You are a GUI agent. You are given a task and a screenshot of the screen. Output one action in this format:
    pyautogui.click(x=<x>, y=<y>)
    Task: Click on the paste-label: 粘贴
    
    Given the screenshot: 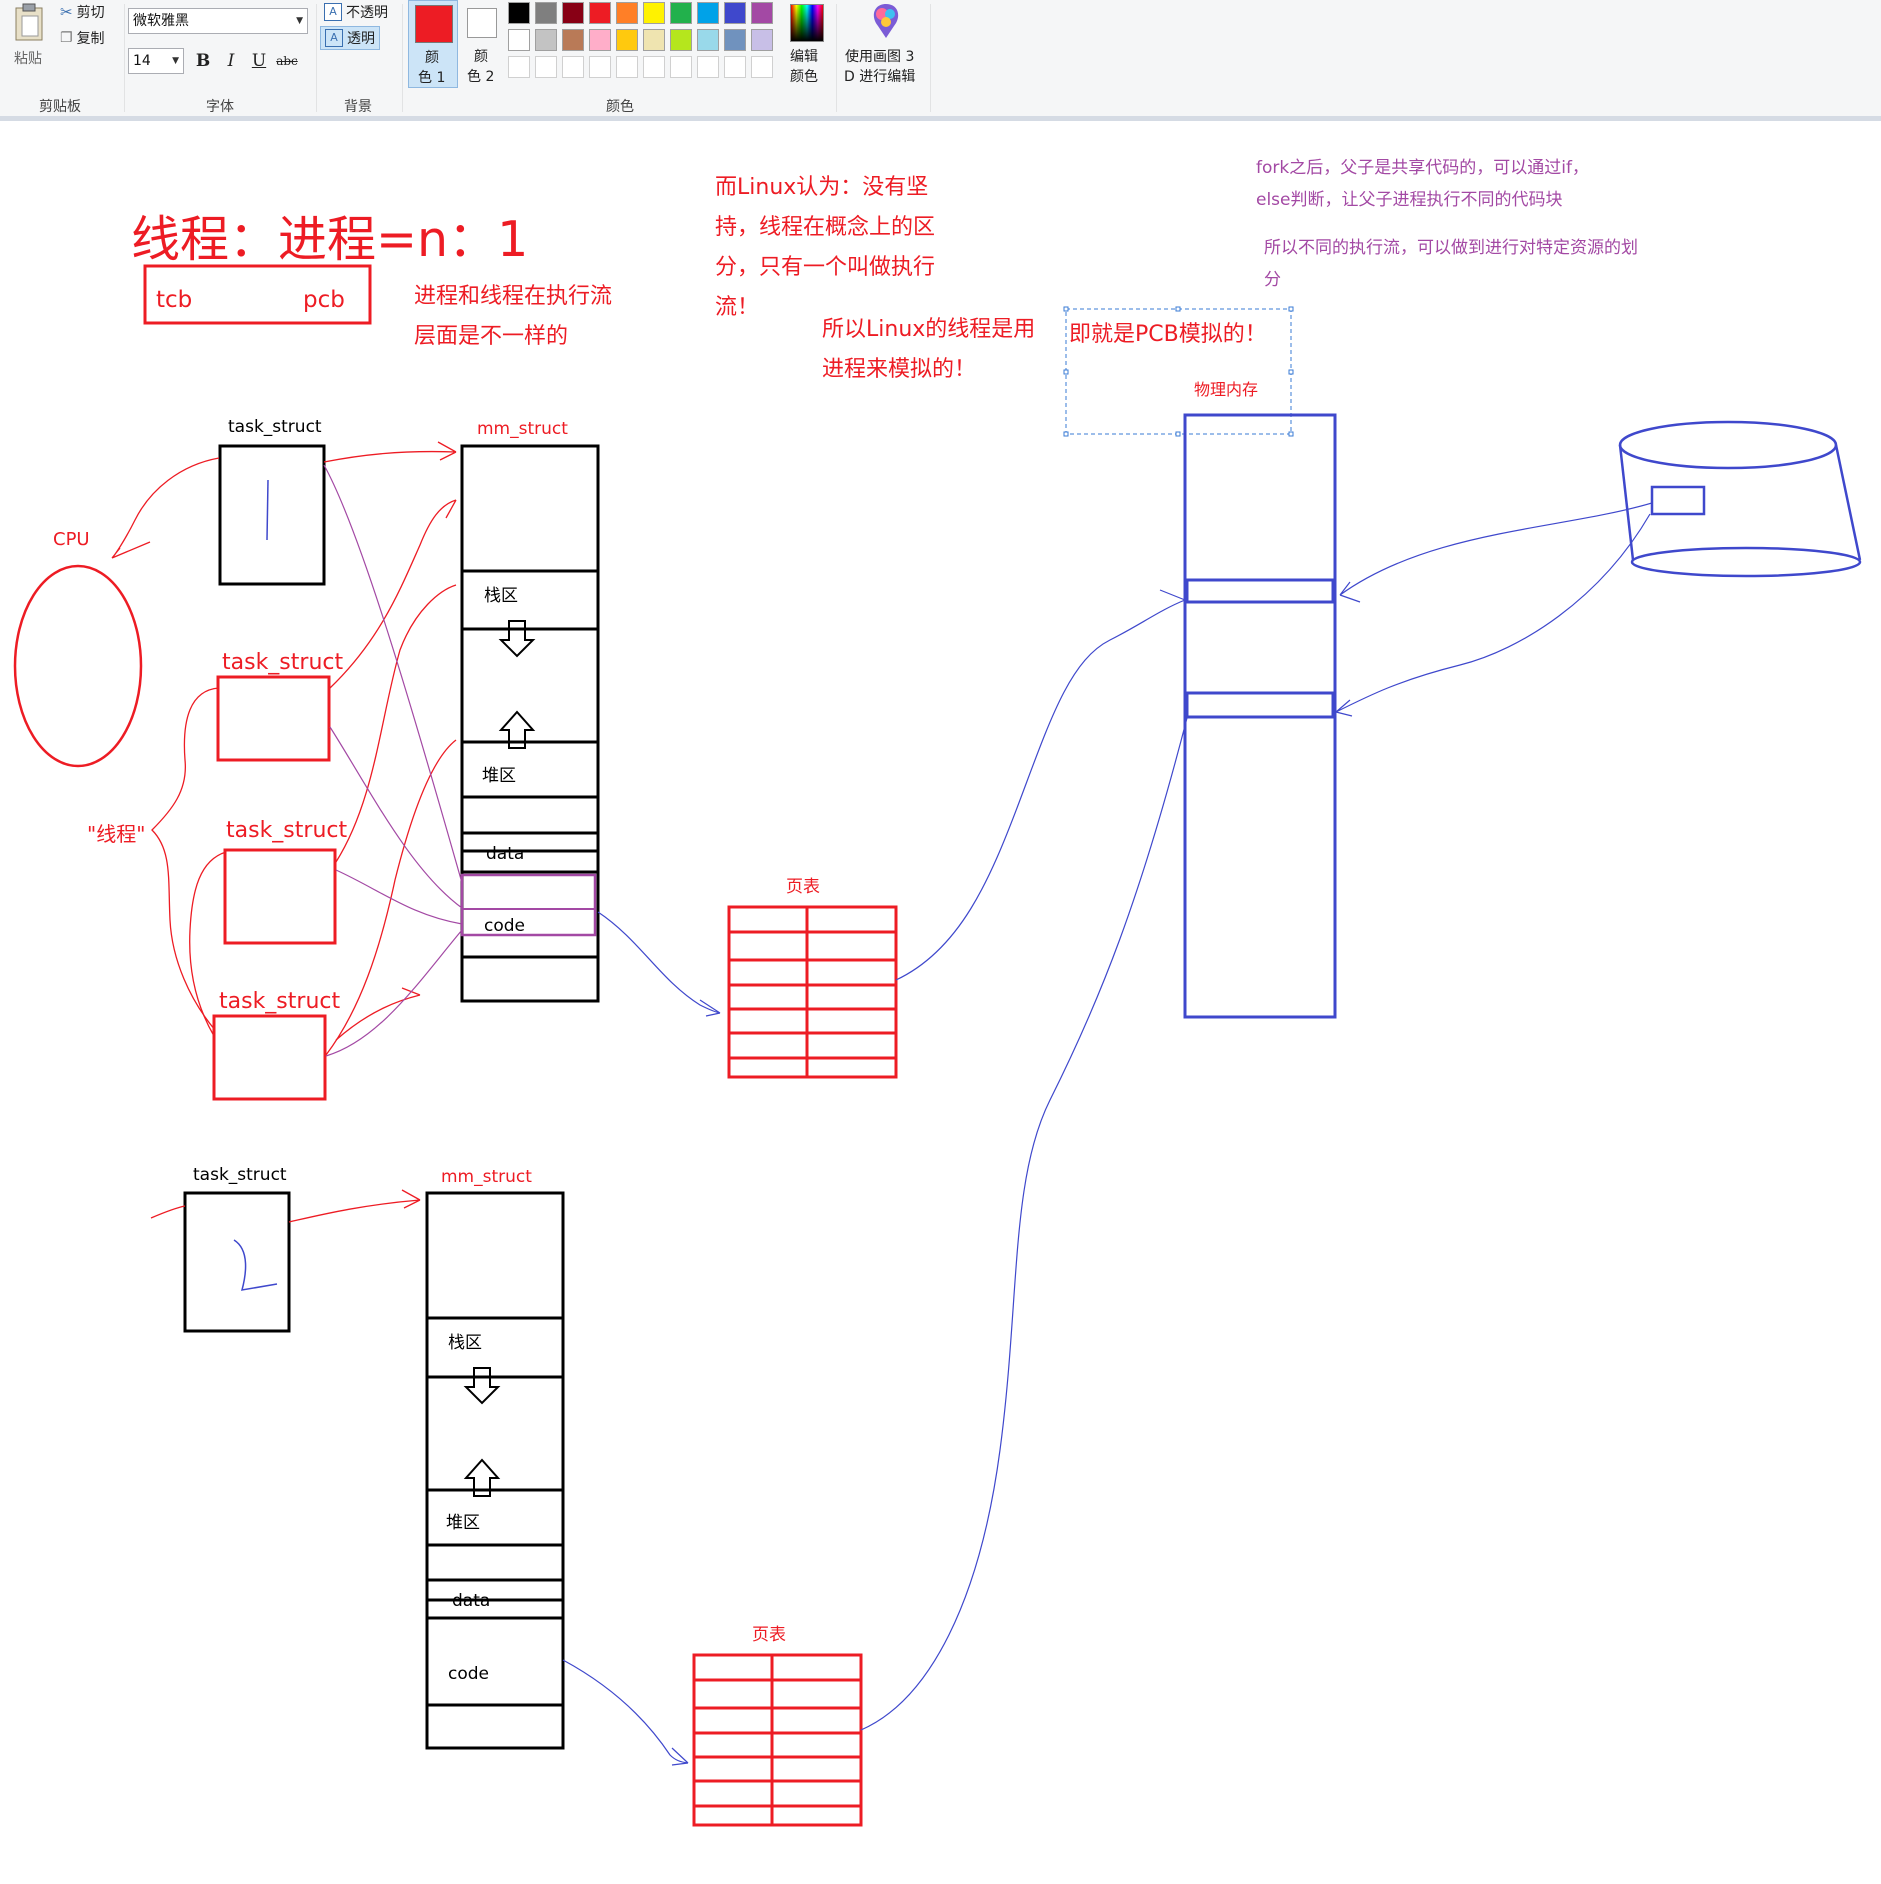 What is the action you would take?
    pyautogui.click(x=28, y=59)
    